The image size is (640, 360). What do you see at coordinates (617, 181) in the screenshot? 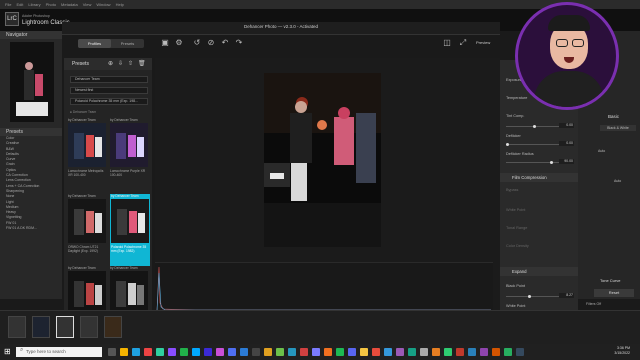
I see `auto-tone: Auto` at bounding box center [617, 181].